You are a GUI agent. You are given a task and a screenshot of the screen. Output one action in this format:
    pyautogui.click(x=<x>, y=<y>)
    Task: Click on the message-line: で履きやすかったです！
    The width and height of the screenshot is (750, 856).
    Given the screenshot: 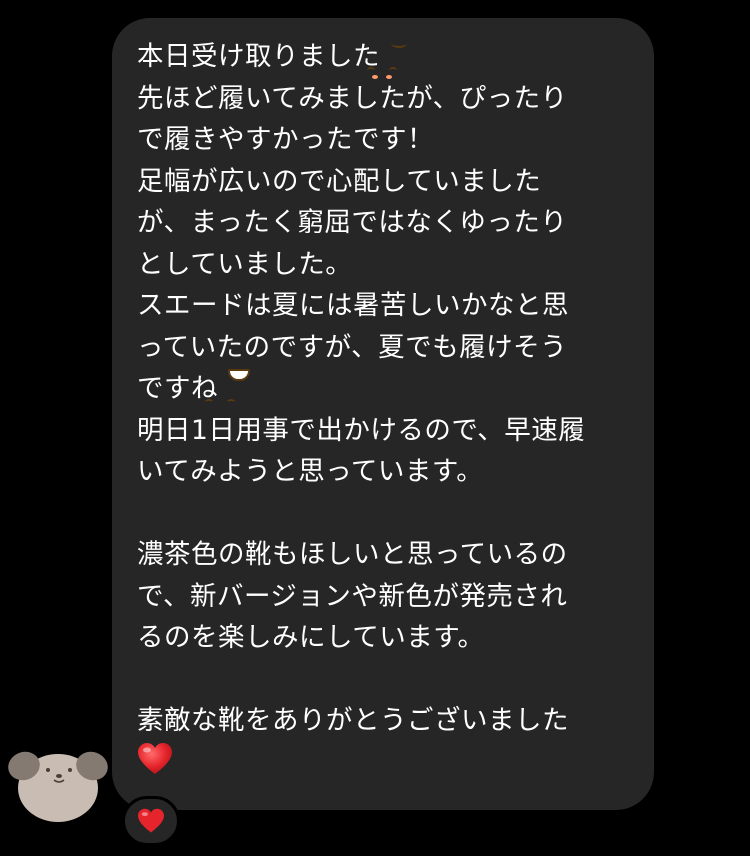 What is the action you would take?
    pyautogui.click(x=285, y=139)
    